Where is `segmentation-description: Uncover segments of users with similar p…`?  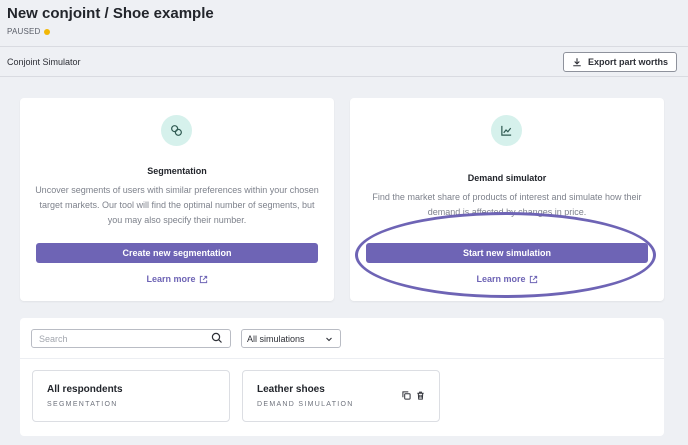 segmentation-description: Uncover segments of users with similar p… is located at coordinates (177, 205).